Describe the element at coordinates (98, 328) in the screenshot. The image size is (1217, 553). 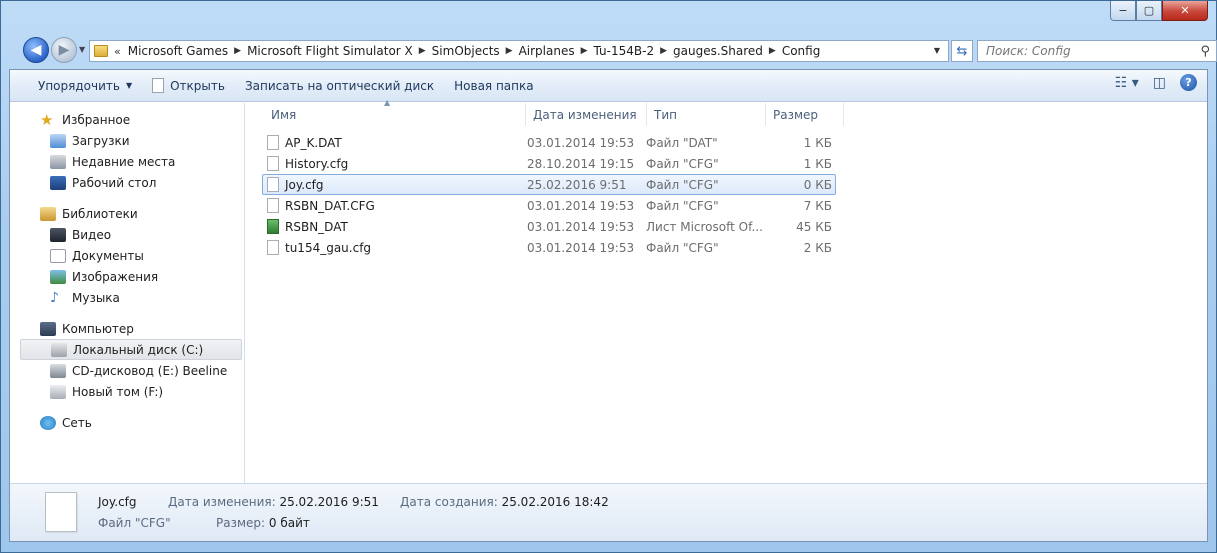
I see `nav-label: Компьютер` at that location.